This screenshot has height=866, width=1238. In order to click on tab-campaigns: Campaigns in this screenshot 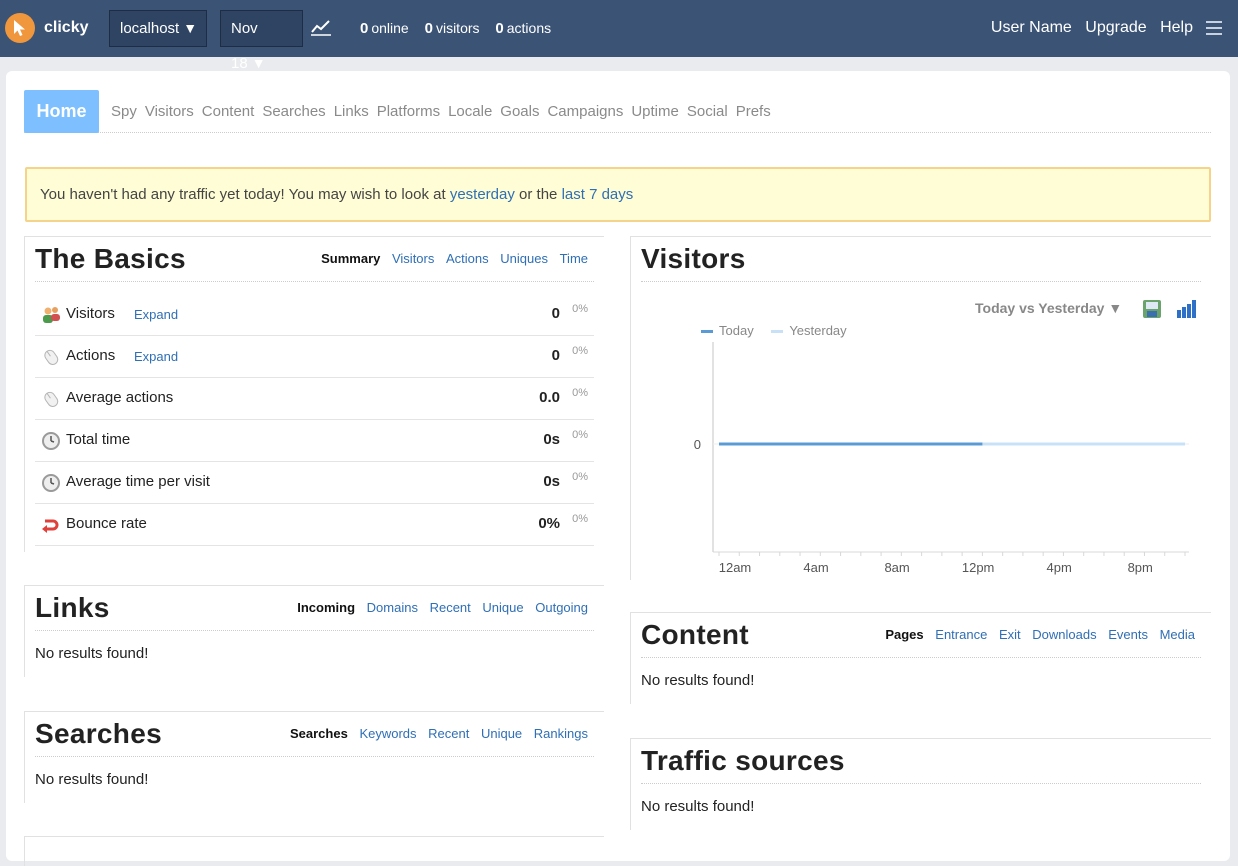, I will do `click(585, 111)`.